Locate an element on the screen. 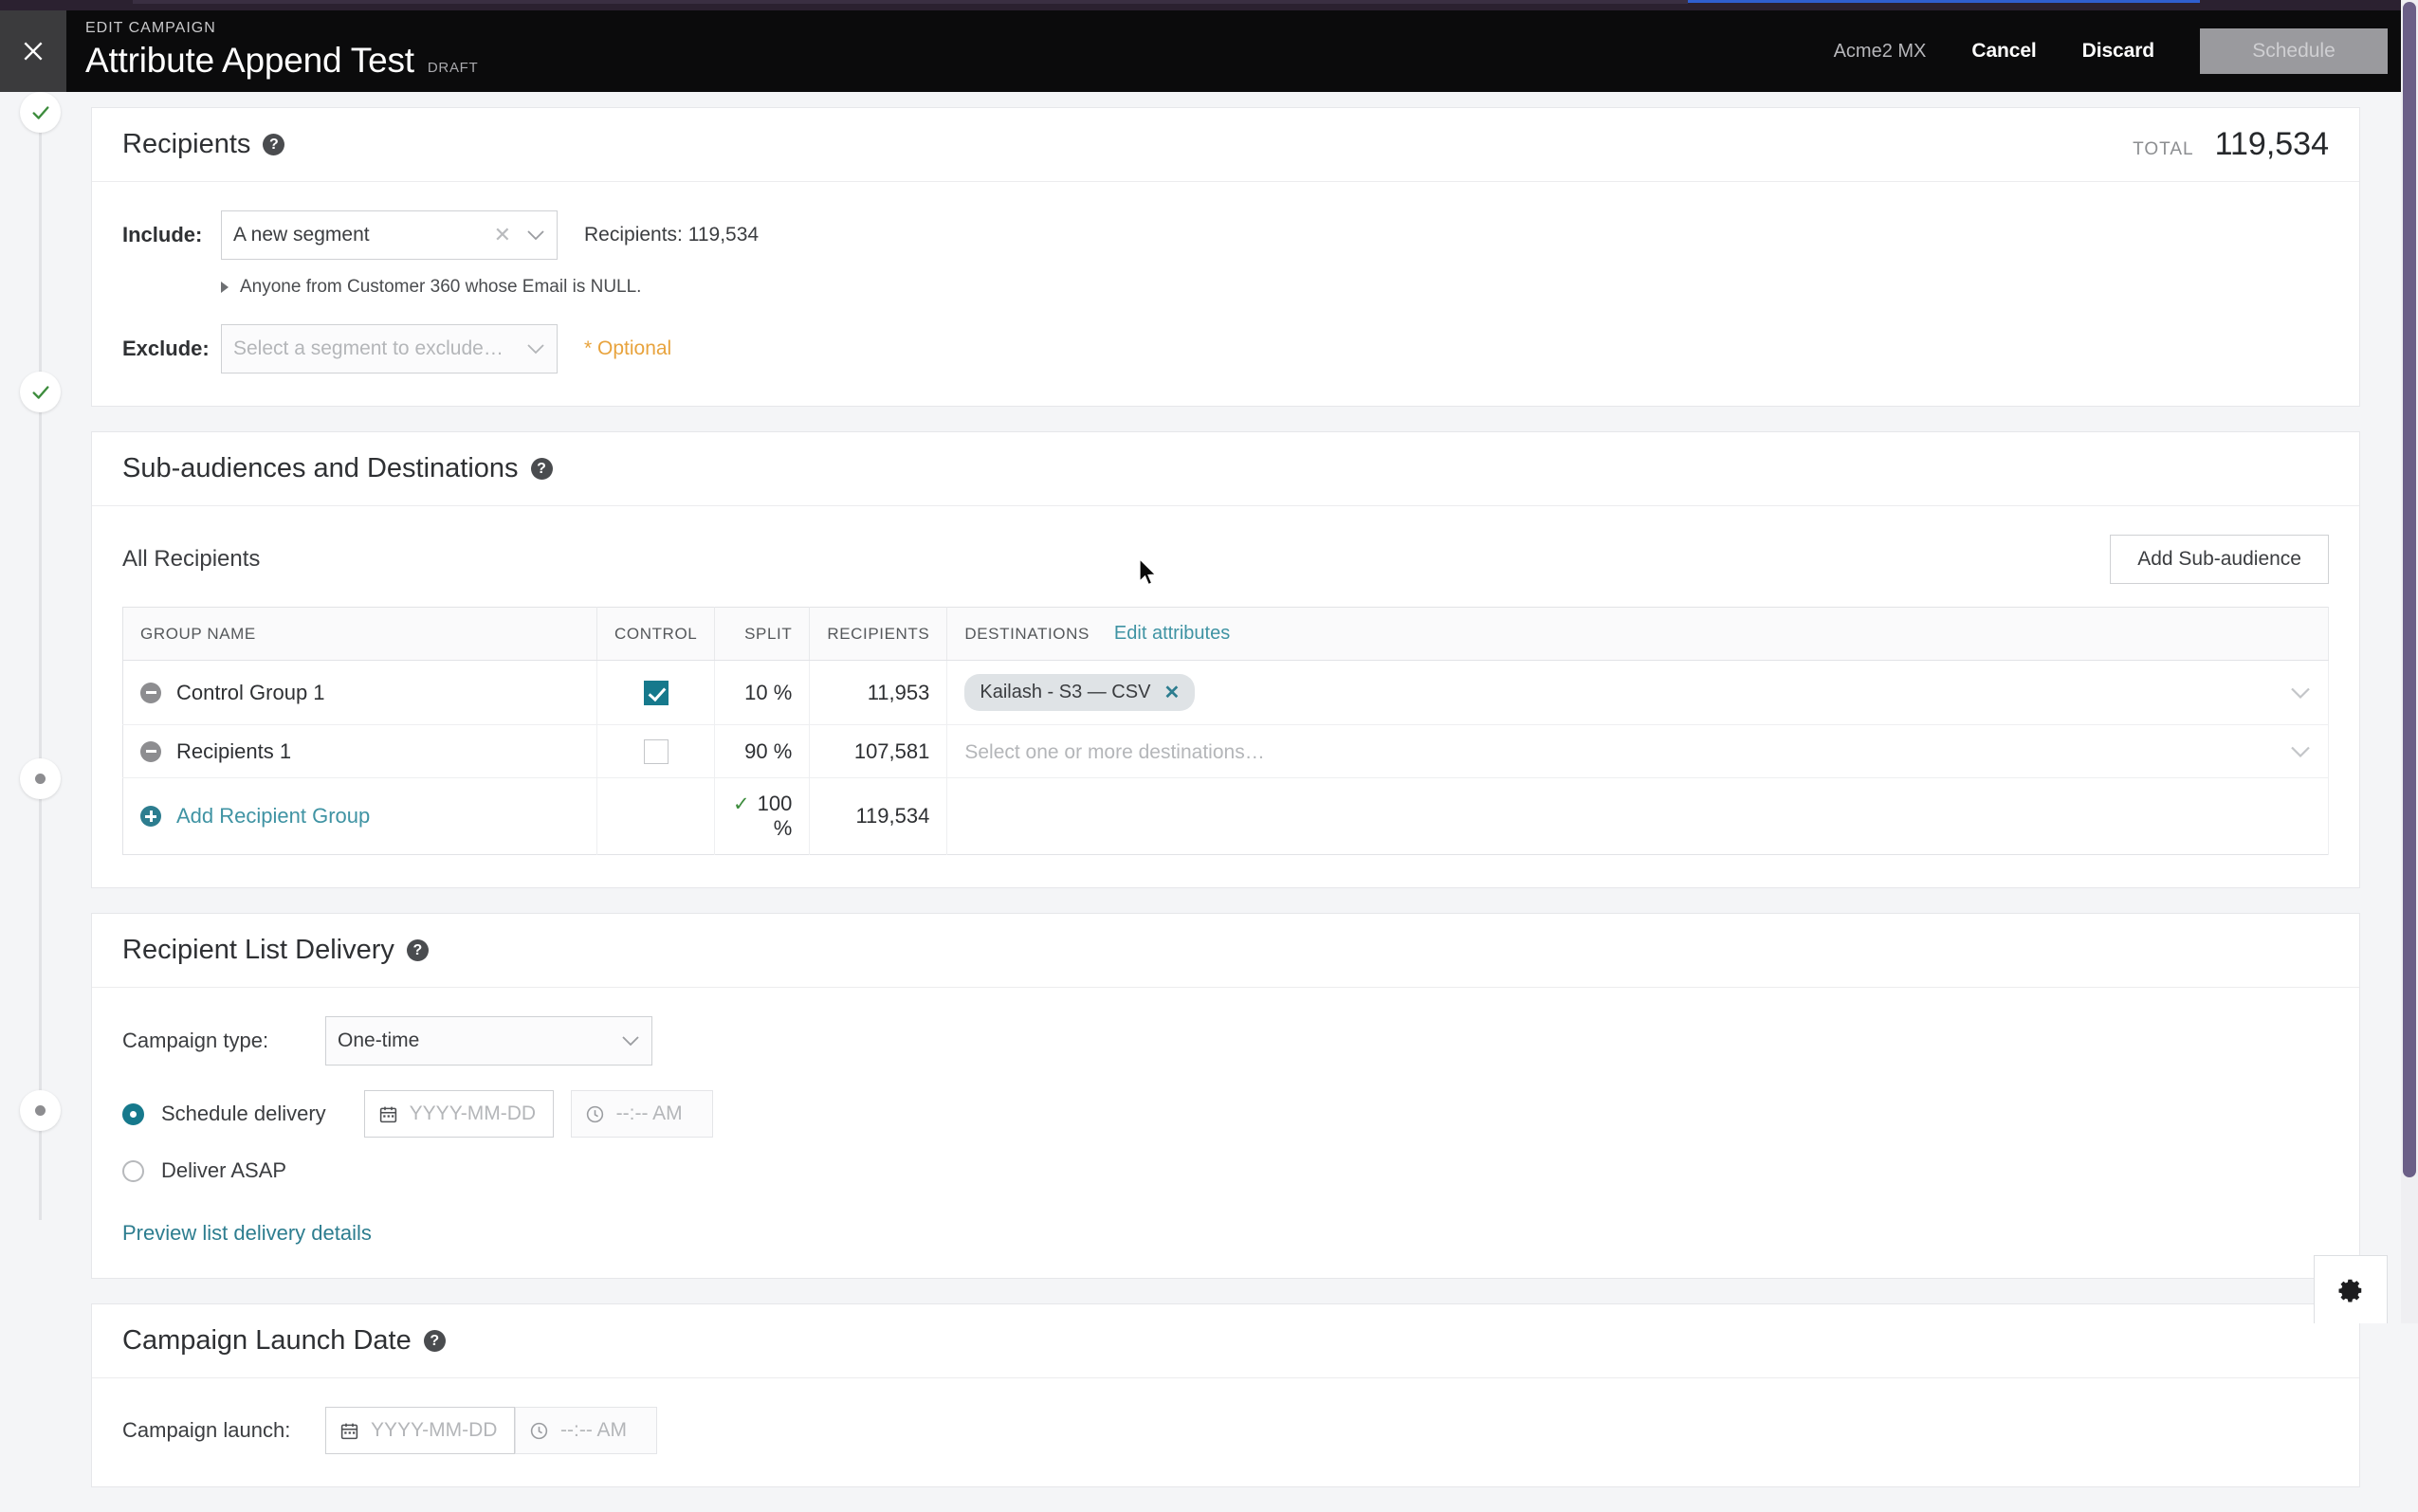  col-header-group: GROUP NAME is located at coordinates (360, 635).